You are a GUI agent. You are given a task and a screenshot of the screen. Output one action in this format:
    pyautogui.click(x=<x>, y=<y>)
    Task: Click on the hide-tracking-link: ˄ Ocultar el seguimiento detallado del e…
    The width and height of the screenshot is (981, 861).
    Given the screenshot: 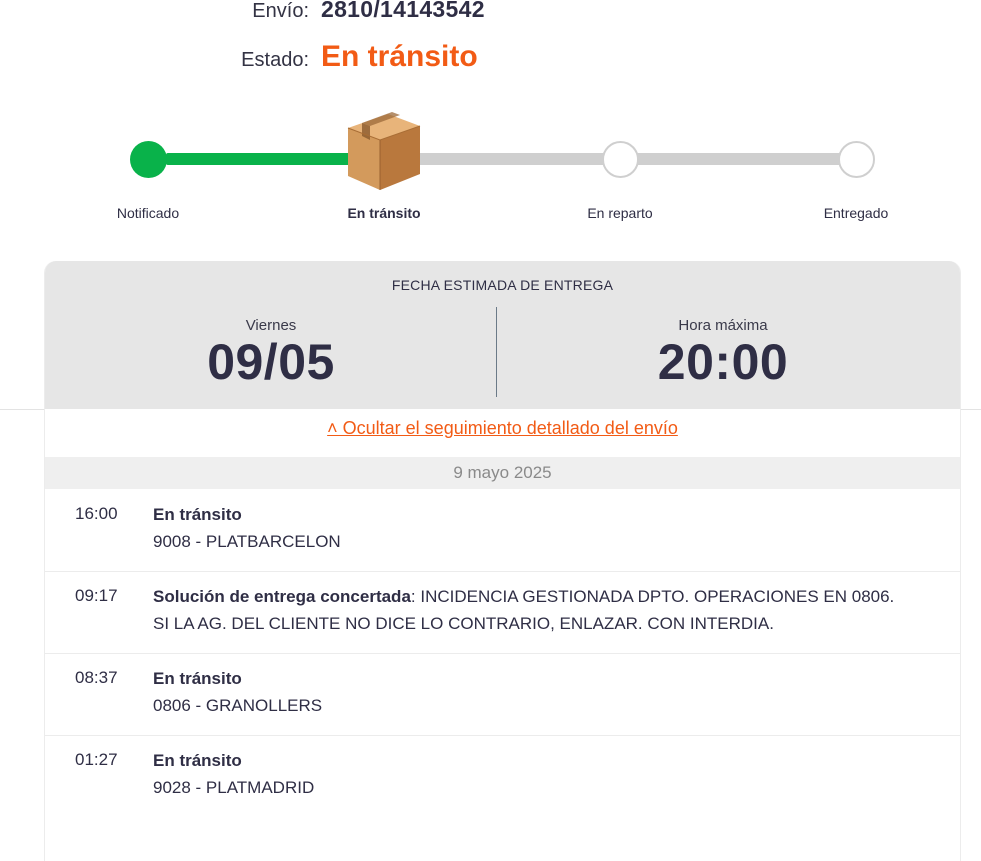 What is the action you would take?
    pyautogui.click(x=502, y=428)
    